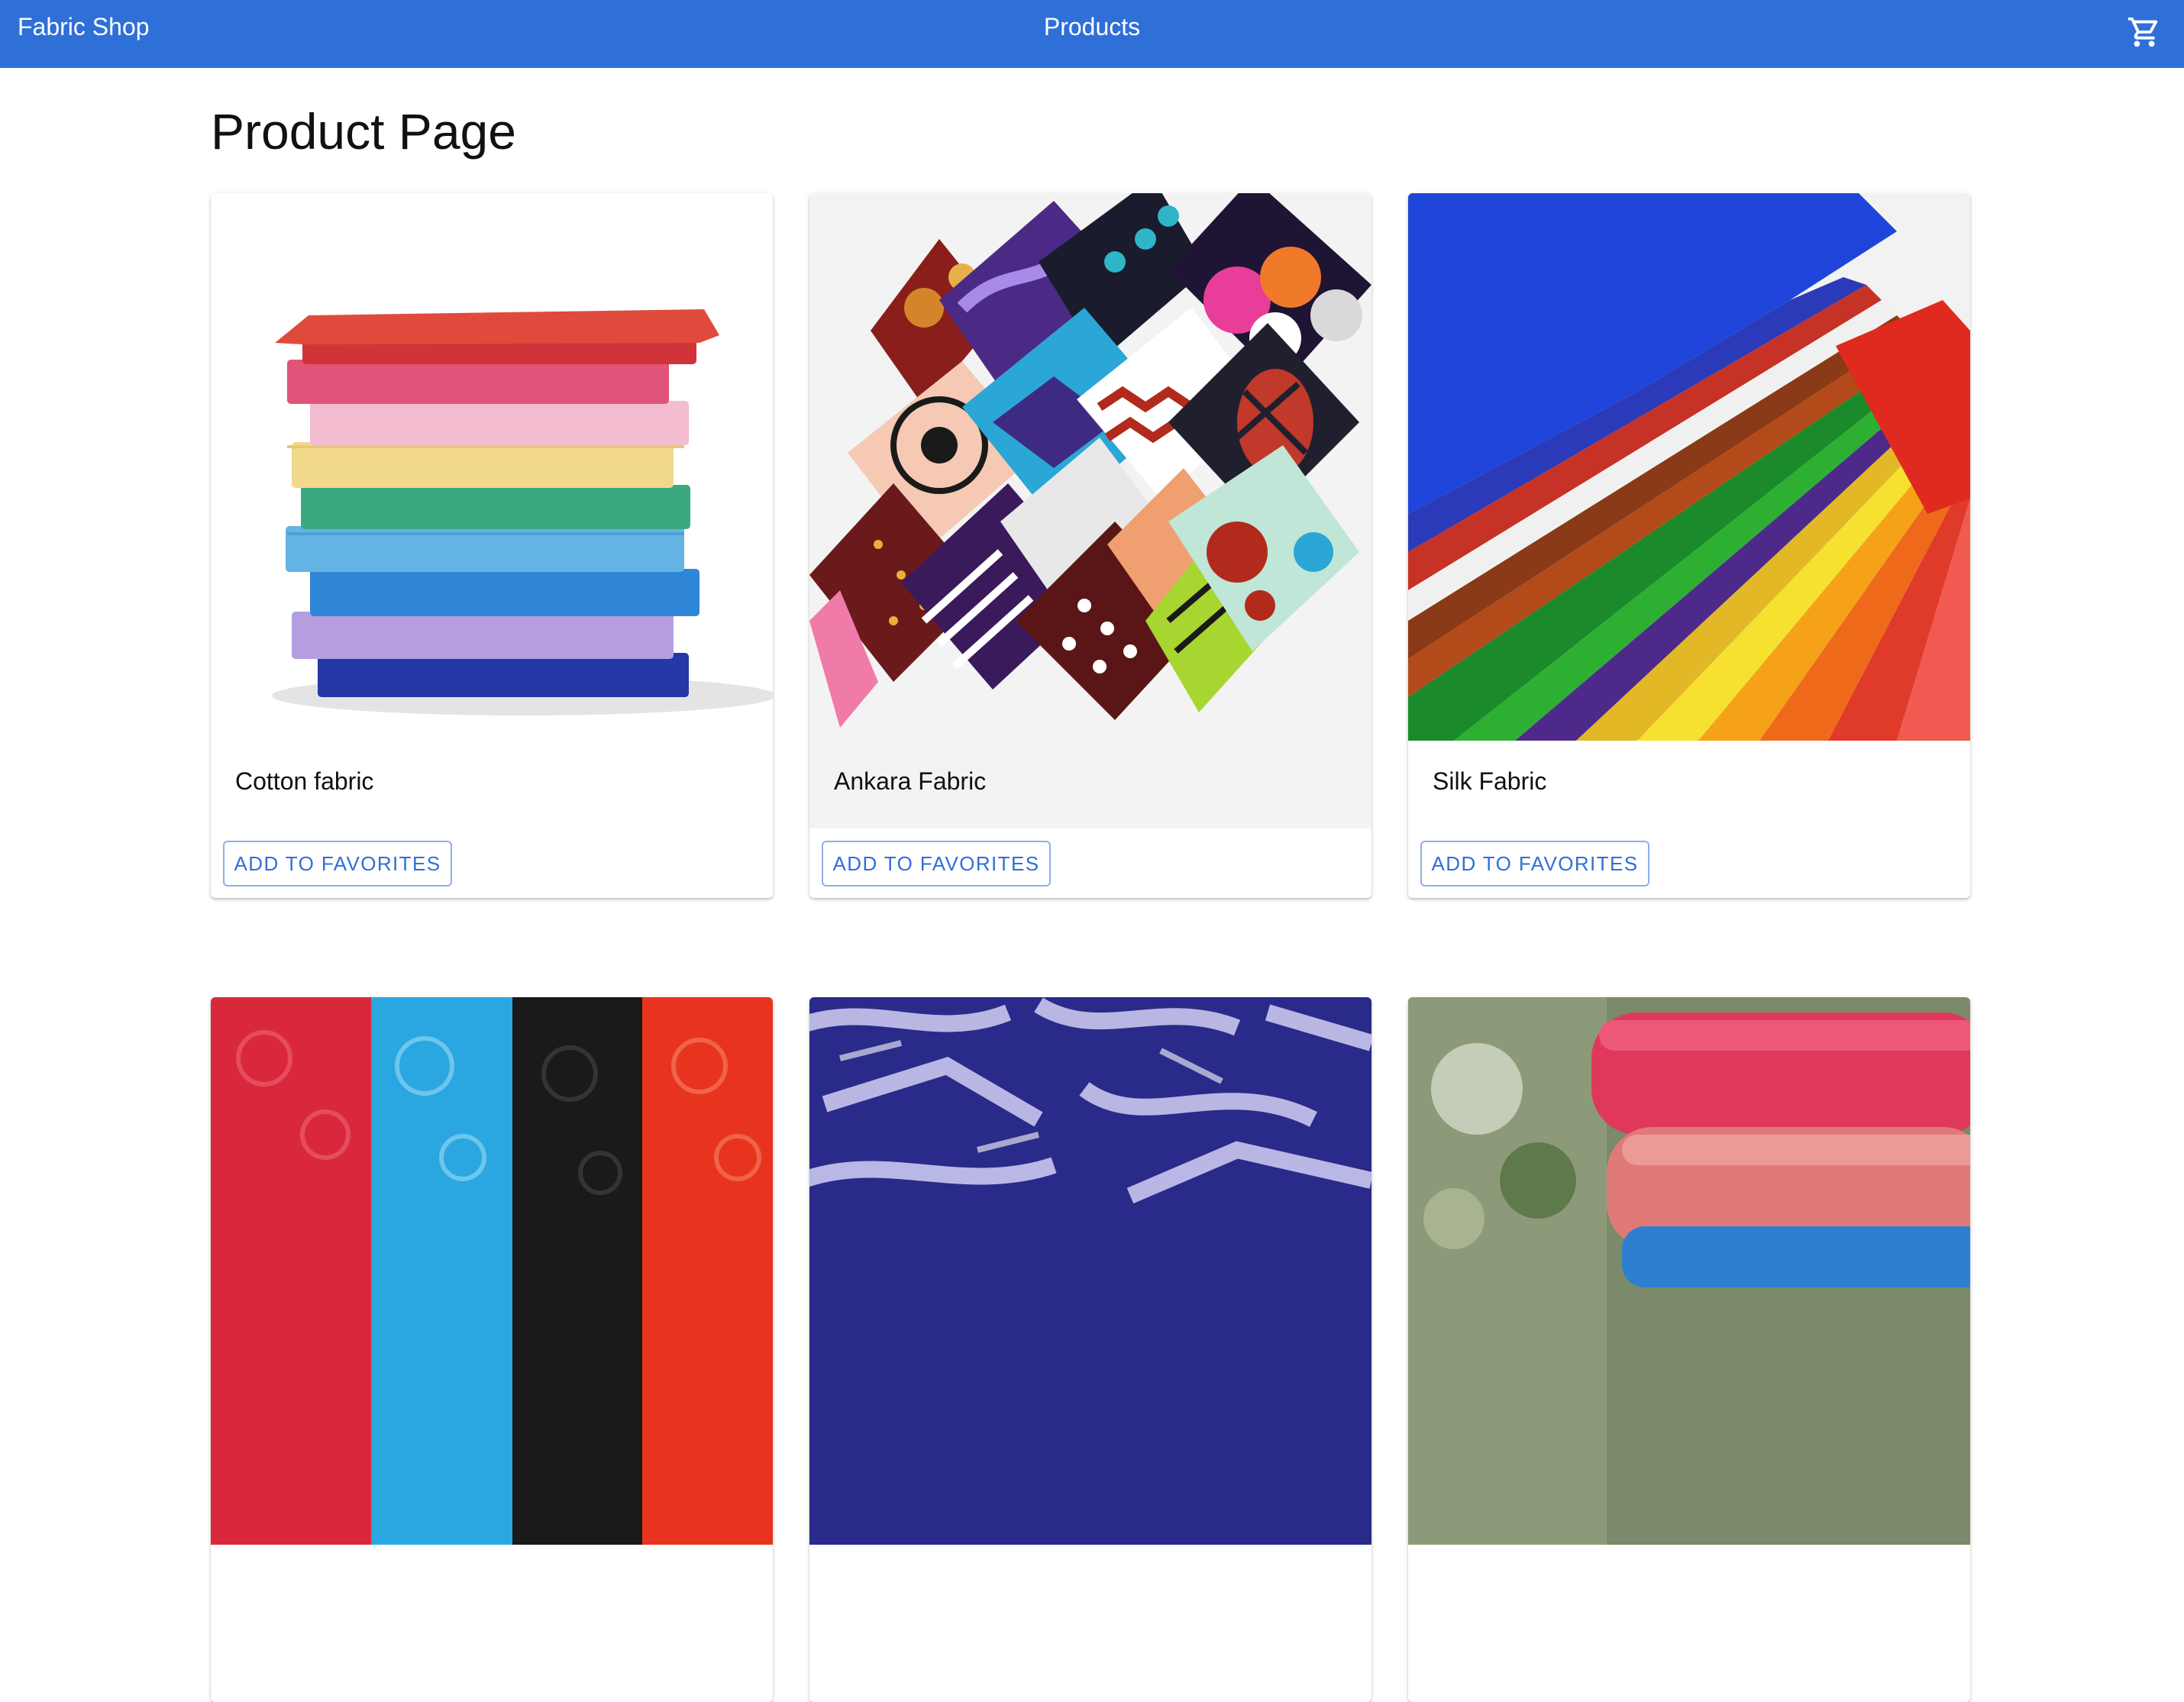  Describe the element at coordinates (1090, 1271) in the screenshot. I see `product-image-batik` at that location.